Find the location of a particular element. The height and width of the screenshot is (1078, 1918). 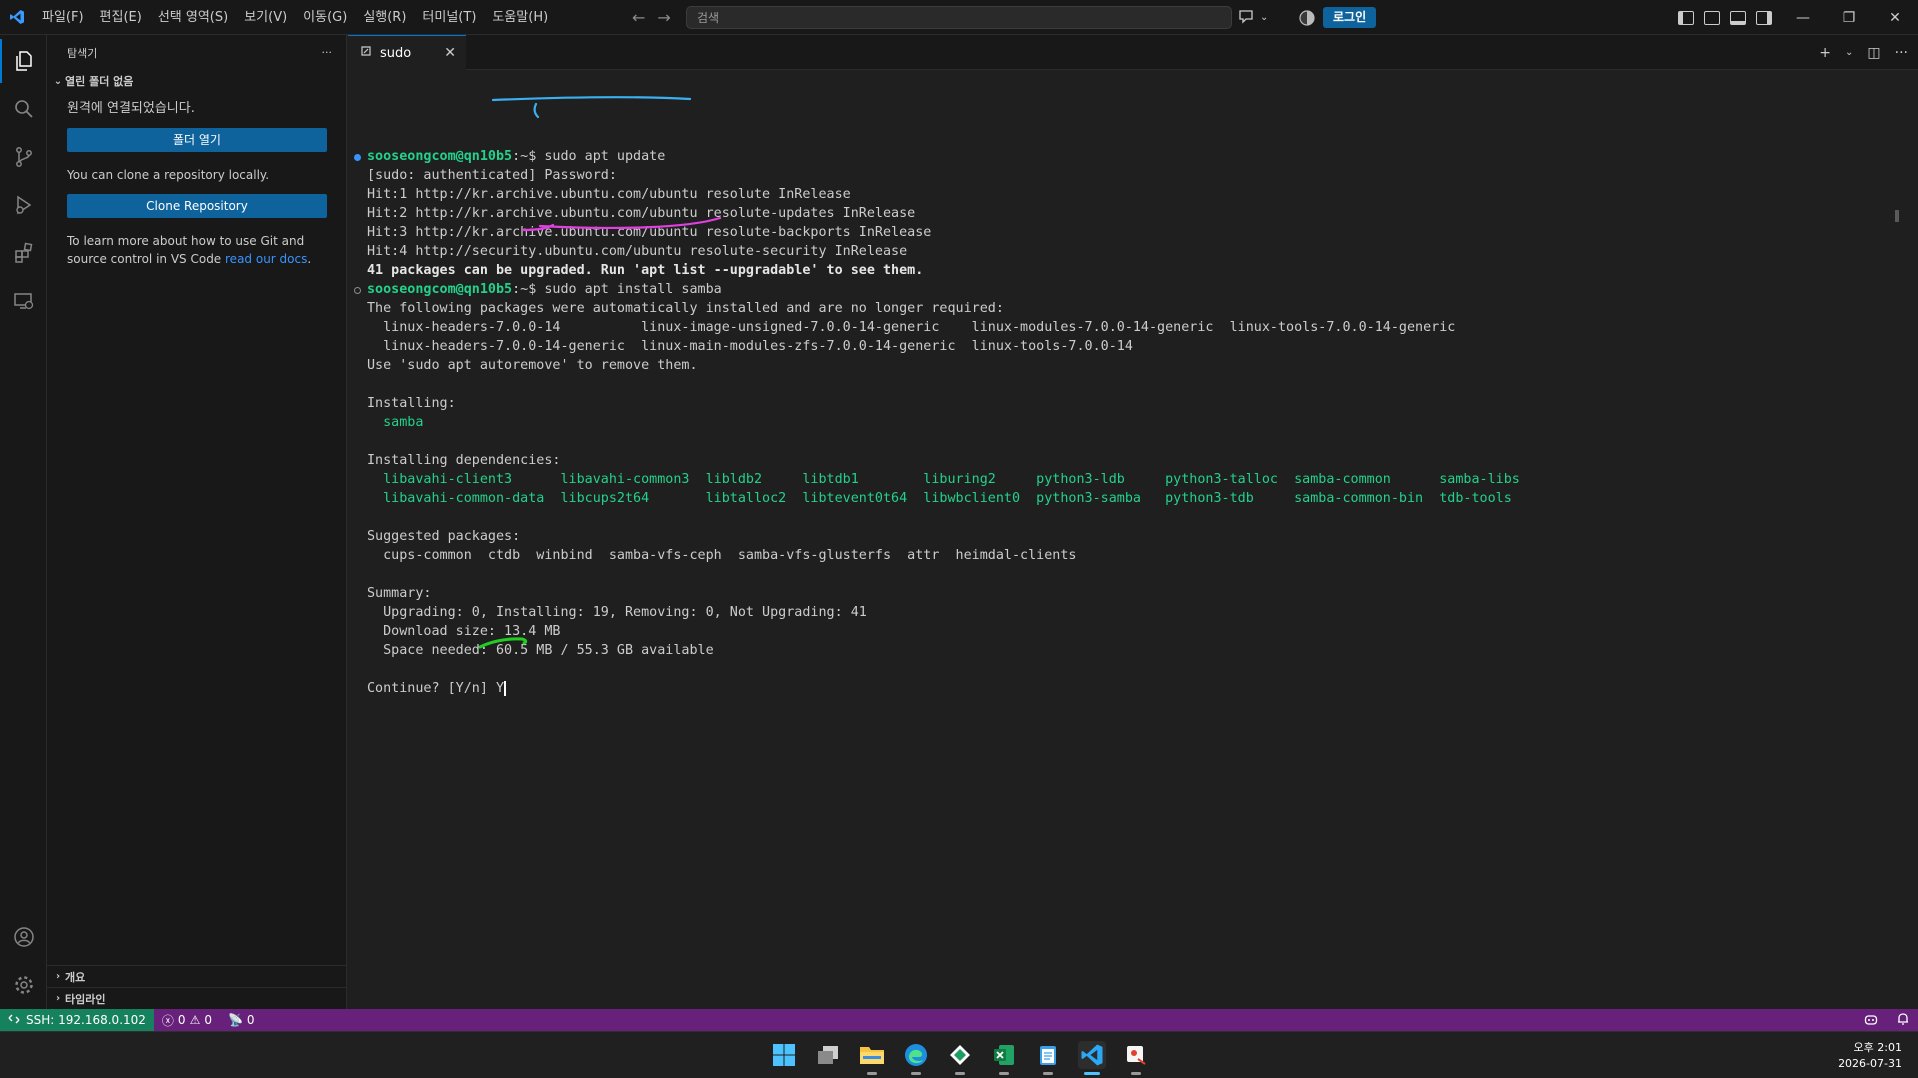

search-icon is located at coordinates (23, 109).